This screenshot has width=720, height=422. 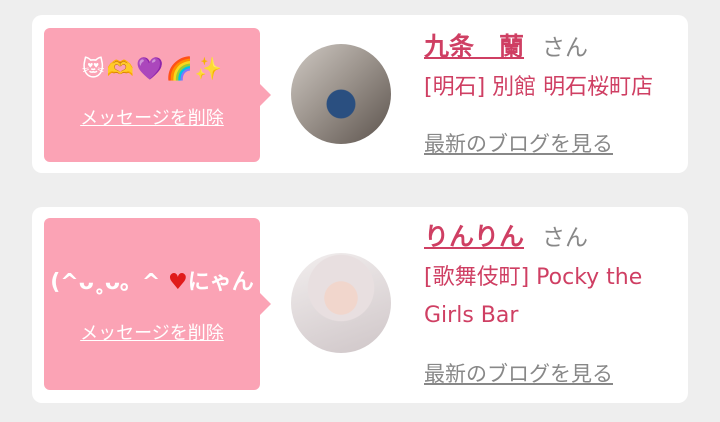 What do you see at coordinates (157, 304) in the screenshot?
I see `message-bubble: (^ᴗ˳ᴗ。^ ♥にゃん メッセージを削除` at bounding box center [157, 304].